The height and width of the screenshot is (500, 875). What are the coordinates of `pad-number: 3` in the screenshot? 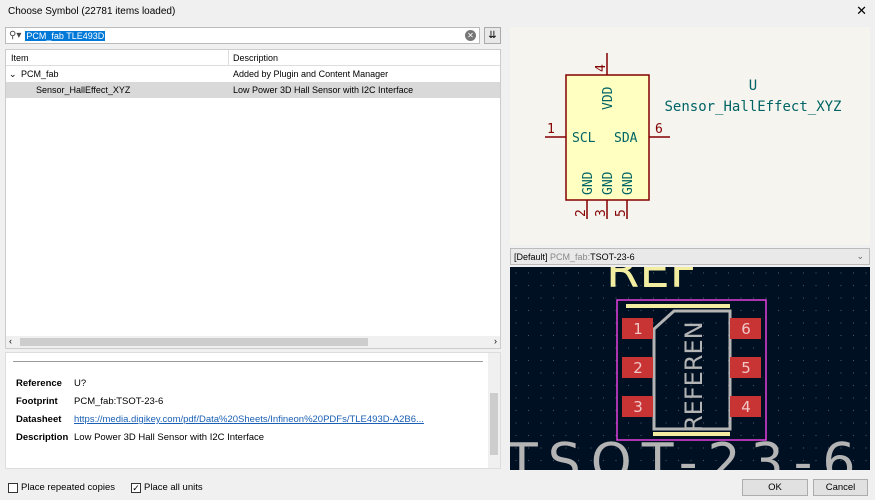 It's located at (638, 407).